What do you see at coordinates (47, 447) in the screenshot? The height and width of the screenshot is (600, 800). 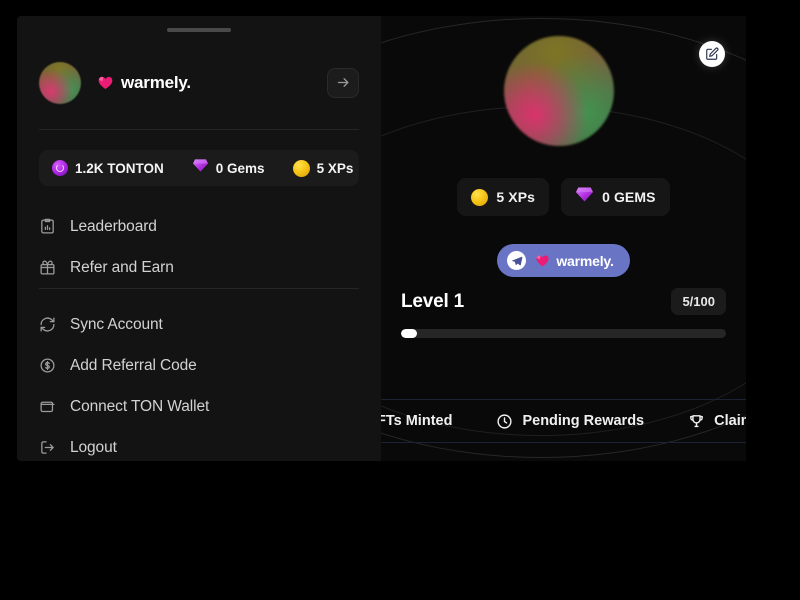 I see `logout-icon` at bounding box center [47, 447].